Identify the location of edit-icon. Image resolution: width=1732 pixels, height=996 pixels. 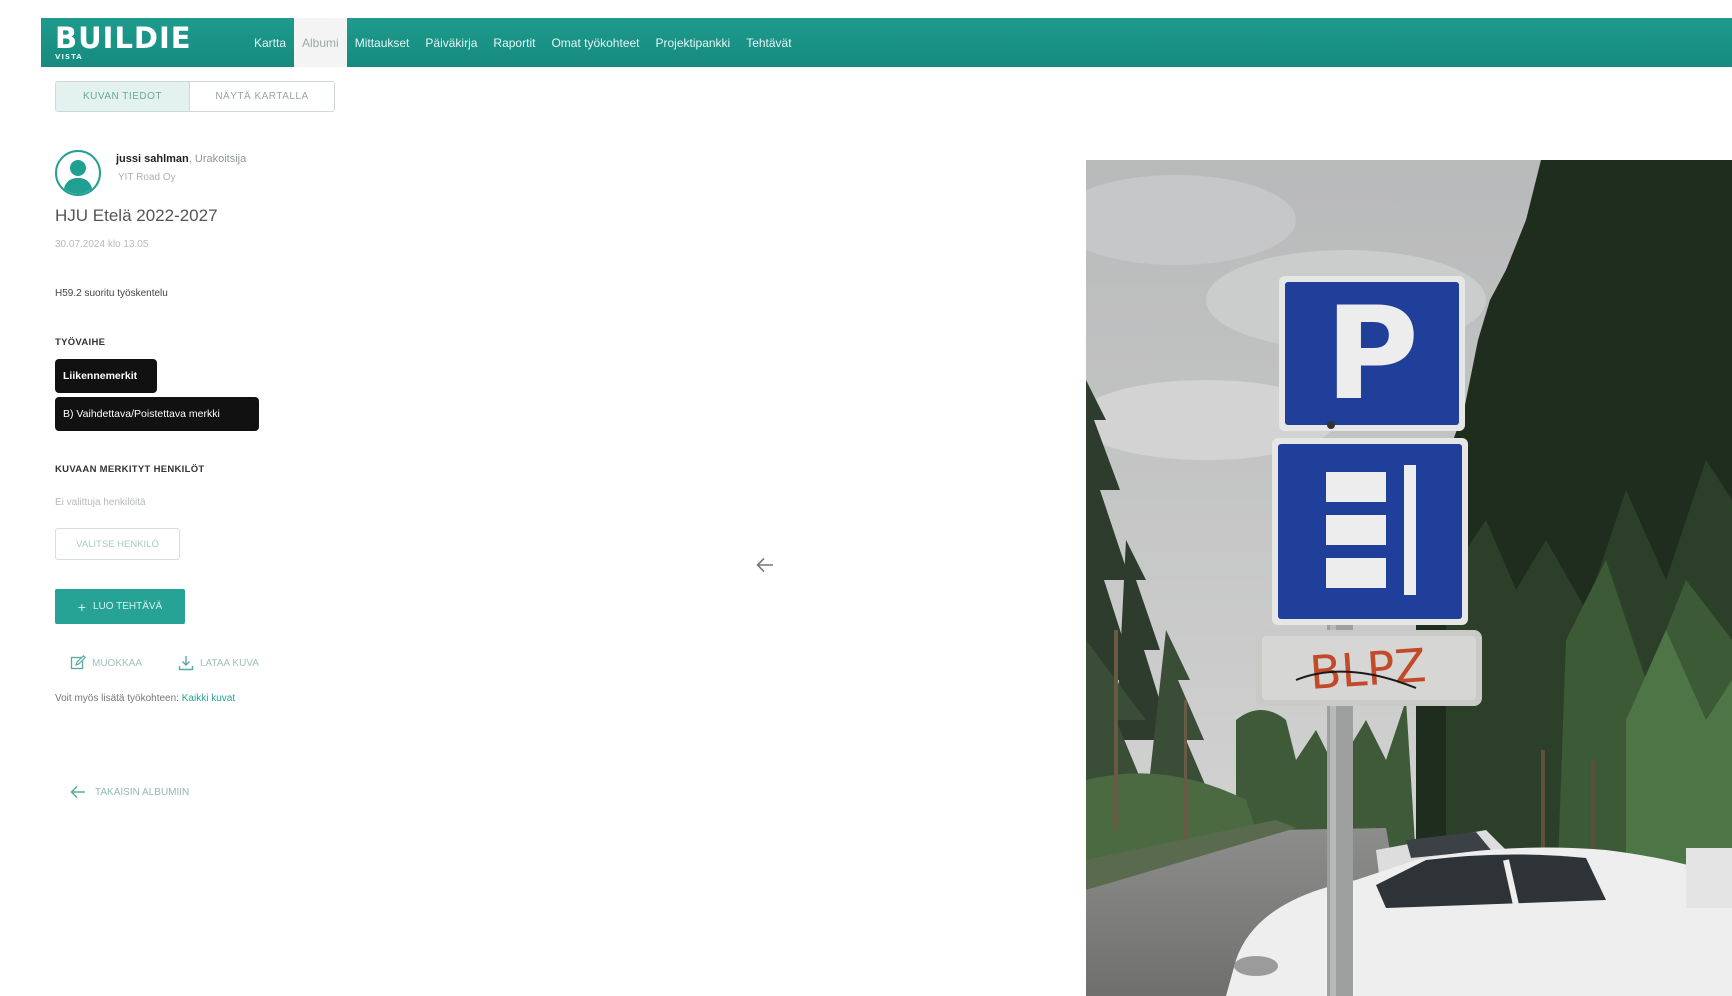
(78, 662).